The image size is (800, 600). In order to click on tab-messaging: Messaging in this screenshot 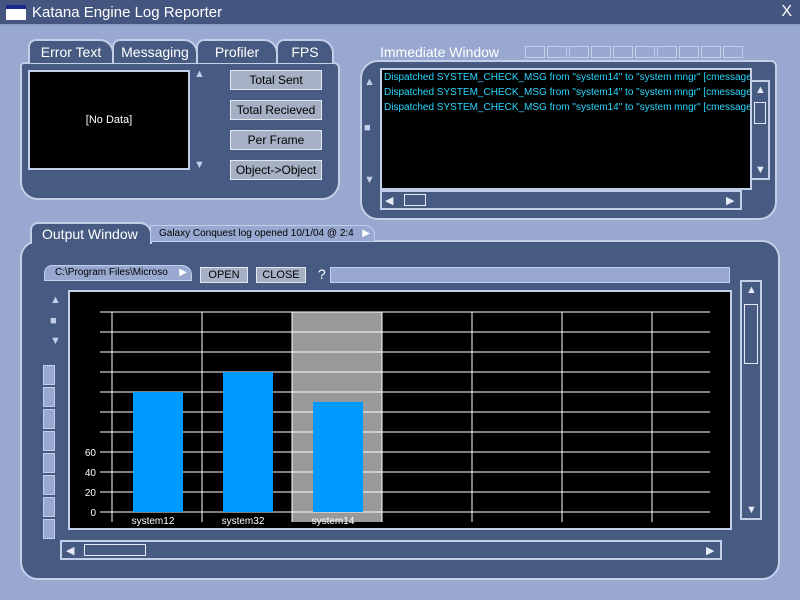, I will do `click(155, 51)`.